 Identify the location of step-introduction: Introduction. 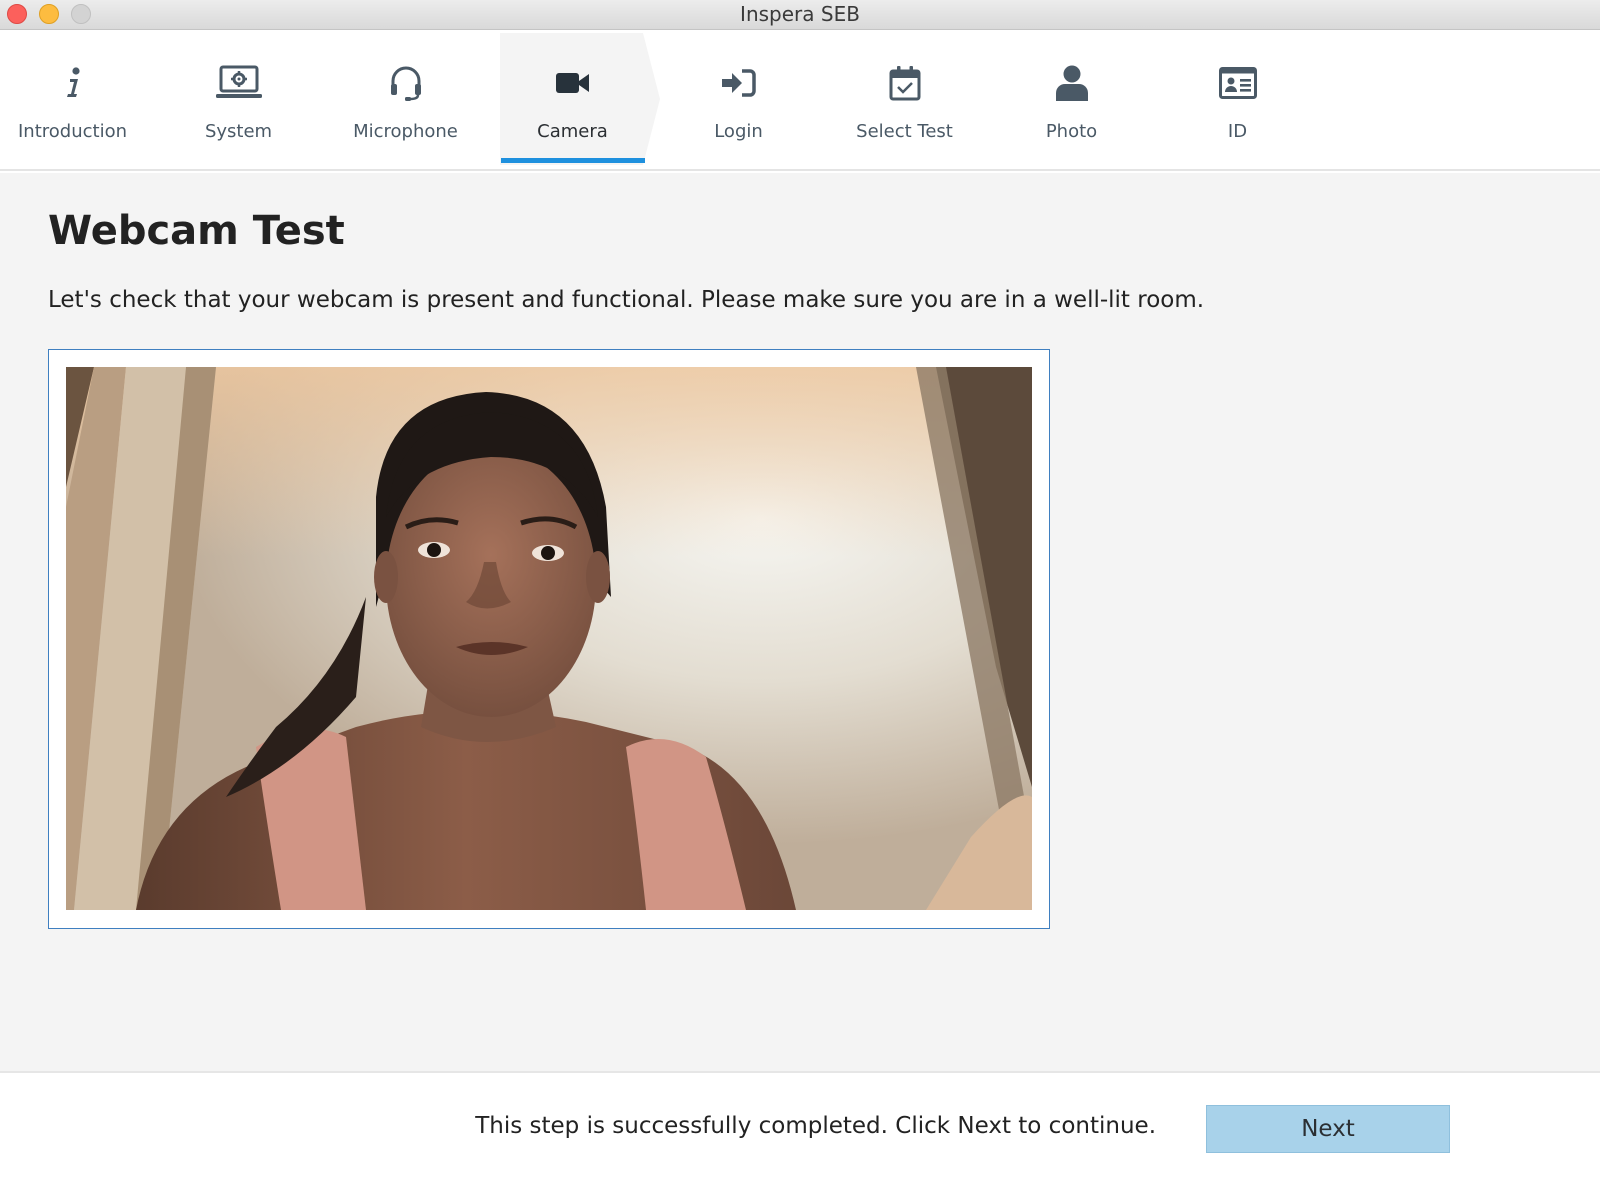
(72, 98).